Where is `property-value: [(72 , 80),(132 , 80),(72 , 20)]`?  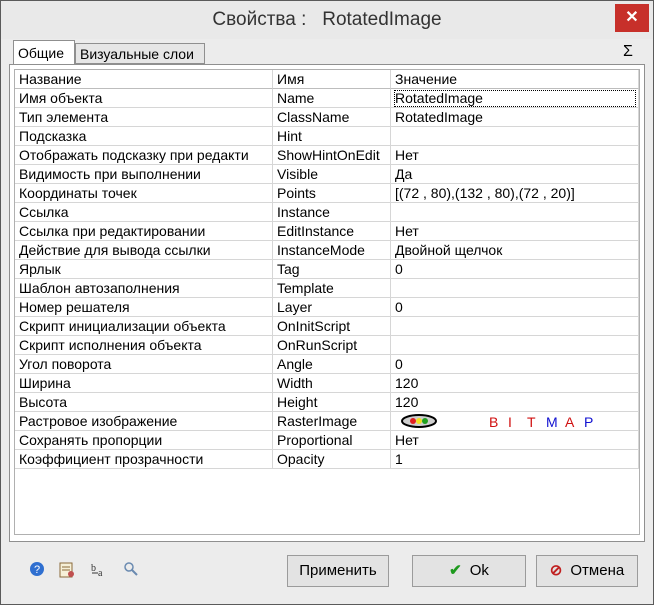 property-value: [(72 , 80),(132 , 80),(72 , 20)] is located at coordinates (515, 193).